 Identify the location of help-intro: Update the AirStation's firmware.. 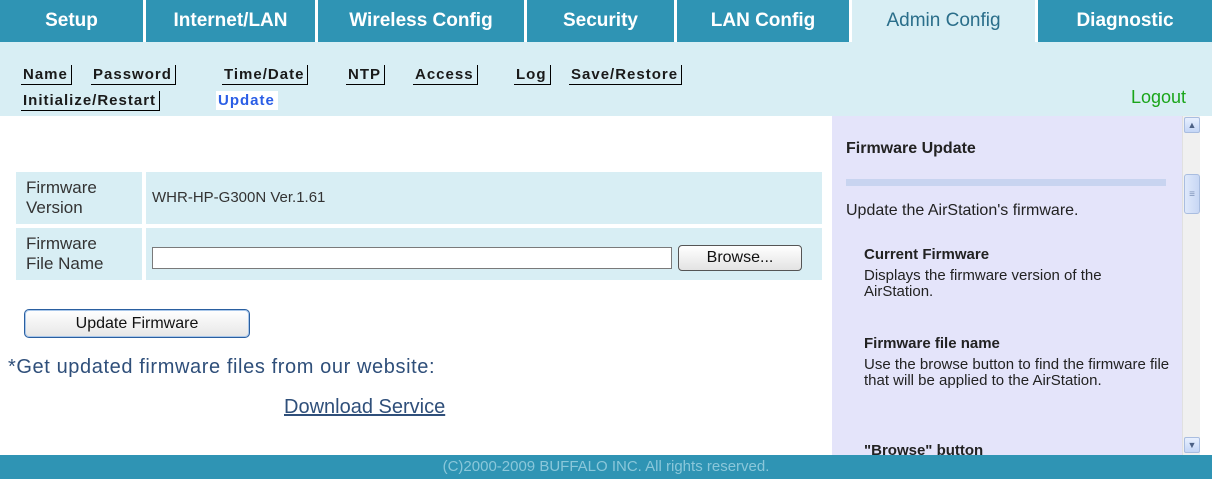
(962, 210).